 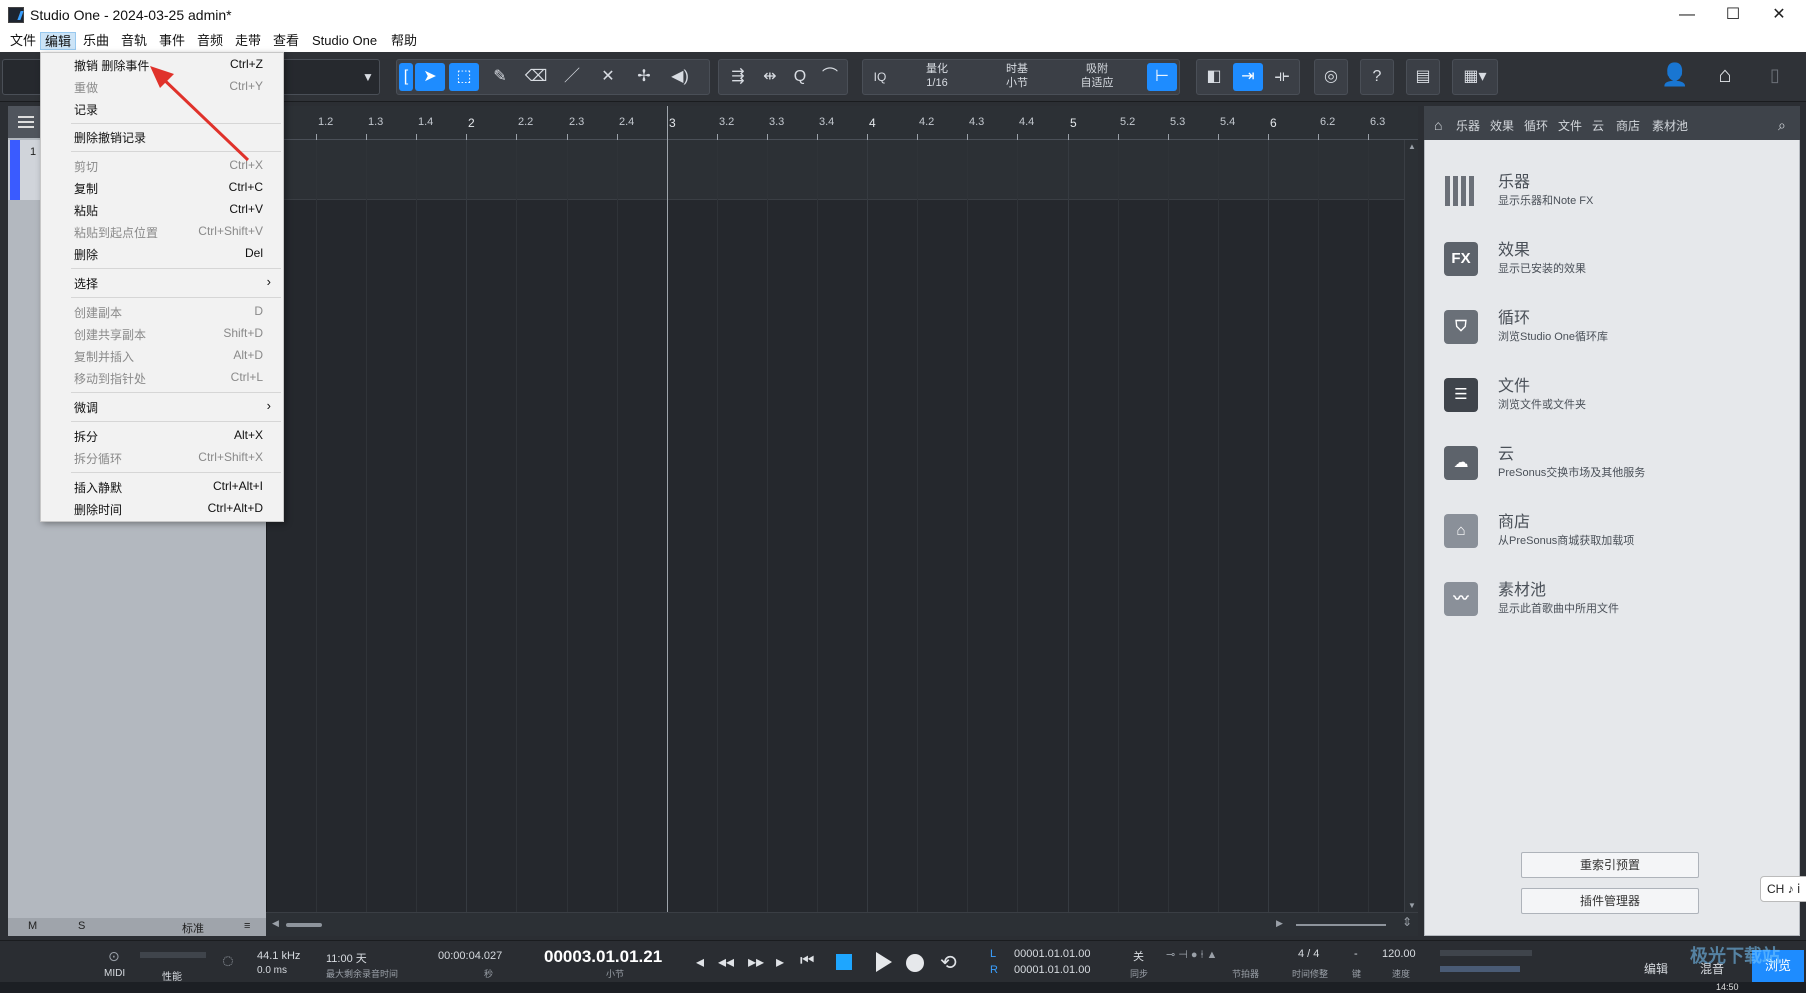 I want to click on zoom-slider, so click(x=1341, y=925).